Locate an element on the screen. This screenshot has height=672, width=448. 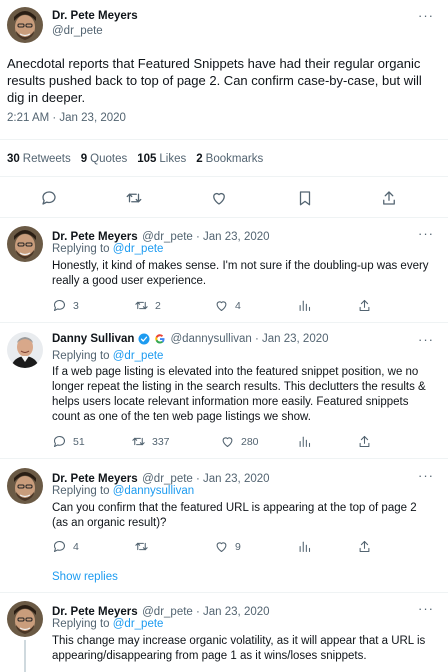
like-count: 4 is located at coordinates (238, 305).